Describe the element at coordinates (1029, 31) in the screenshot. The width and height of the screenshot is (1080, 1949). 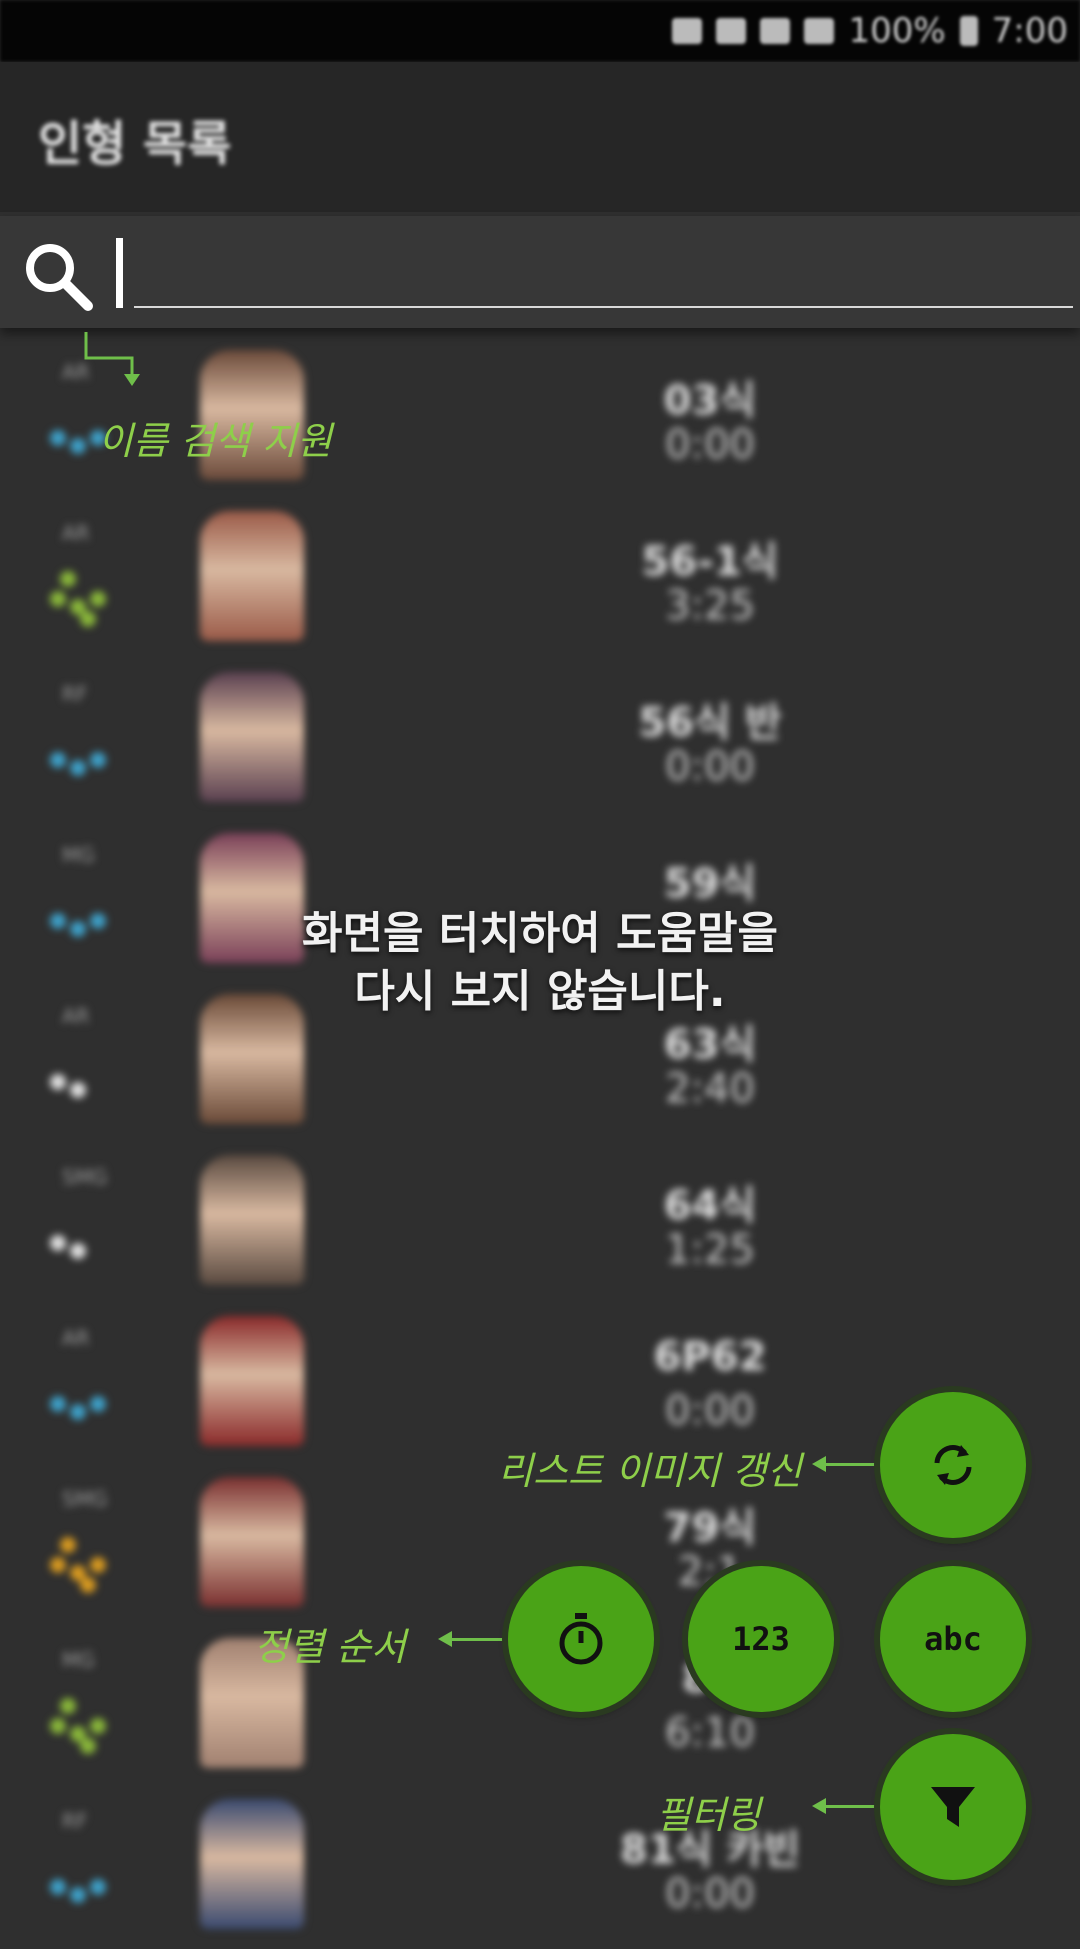
I see `clock: 7:00` at that location.